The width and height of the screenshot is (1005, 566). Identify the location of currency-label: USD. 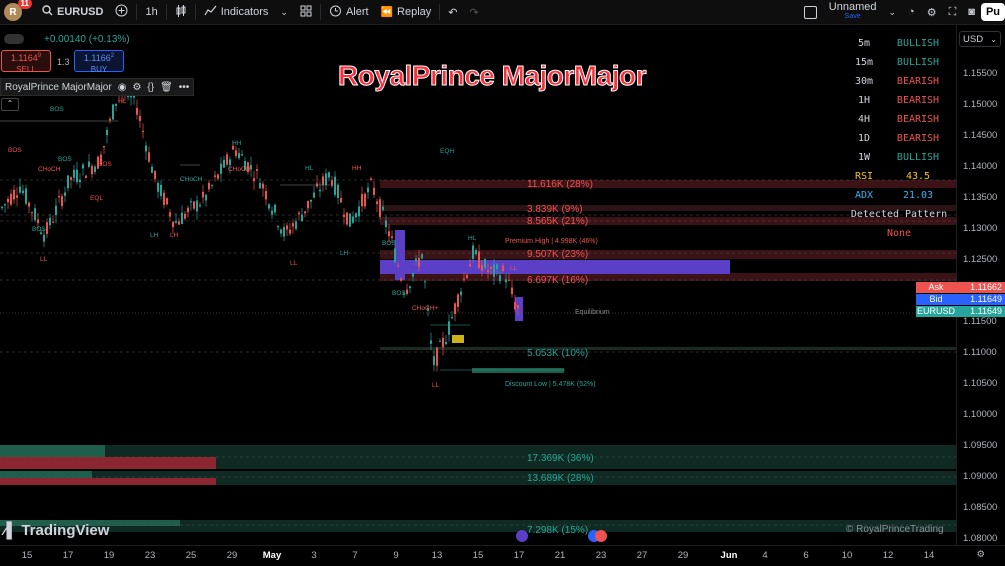
(973, 39).